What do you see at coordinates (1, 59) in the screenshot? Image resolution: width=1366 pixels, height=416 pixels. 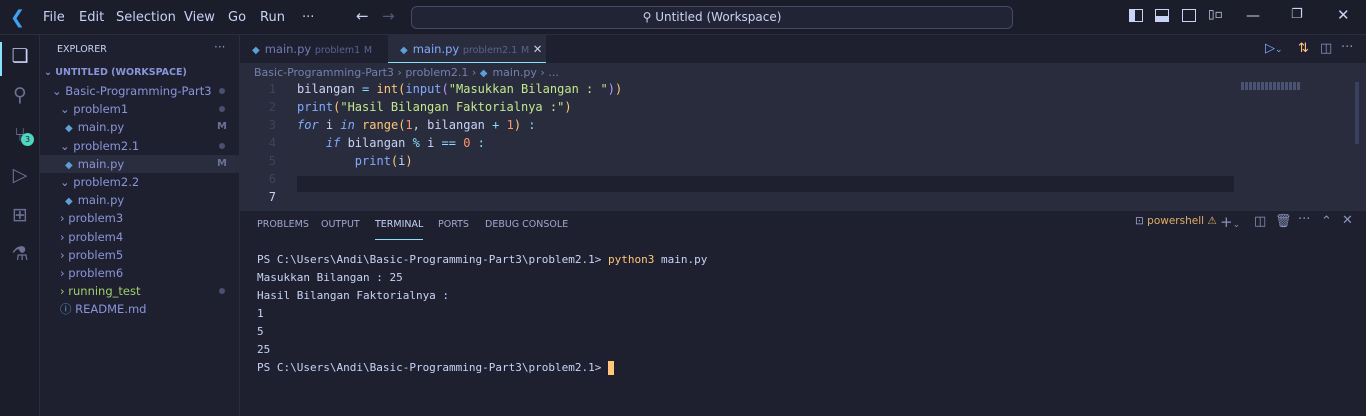 I see `active-indicator` at bounding box center [1, 59].